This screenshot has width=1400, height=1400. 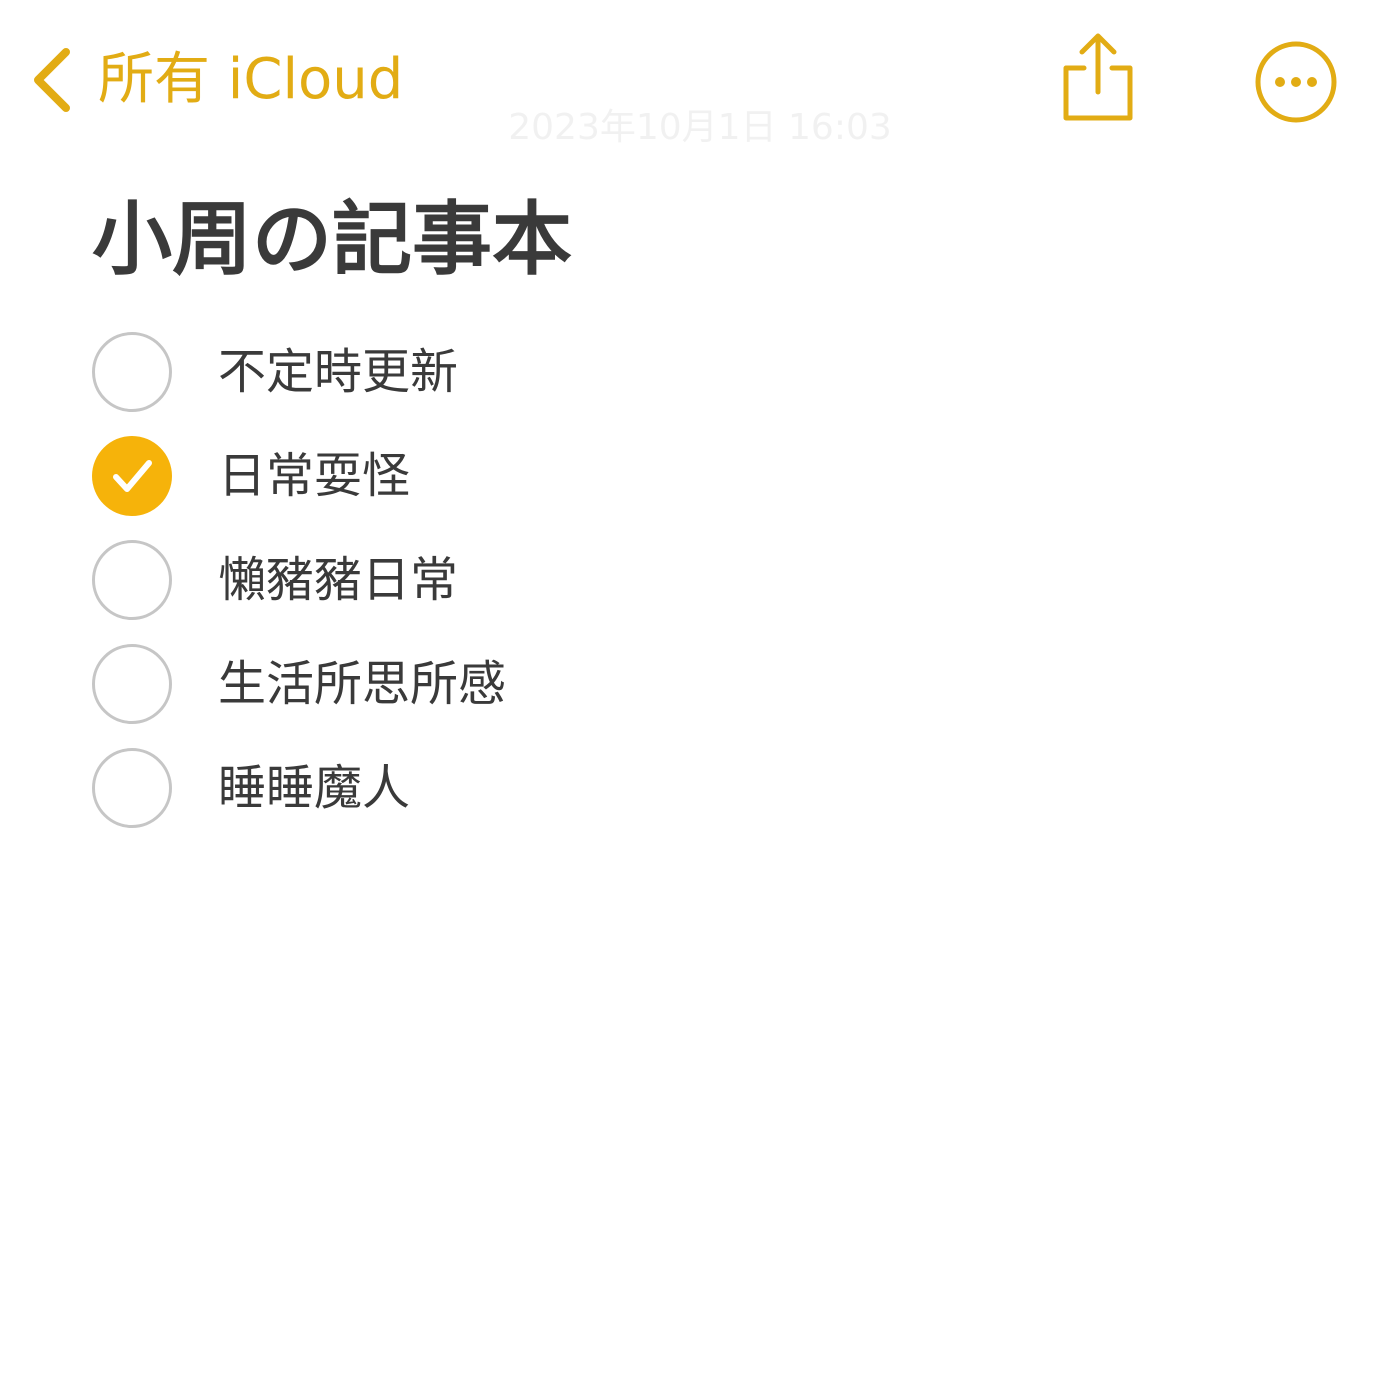 What do you see at coordinates (338, 580) in the screenshot?
I see `checklist-item-label: 懶豬豬日常` at bounding box center [338, 580].